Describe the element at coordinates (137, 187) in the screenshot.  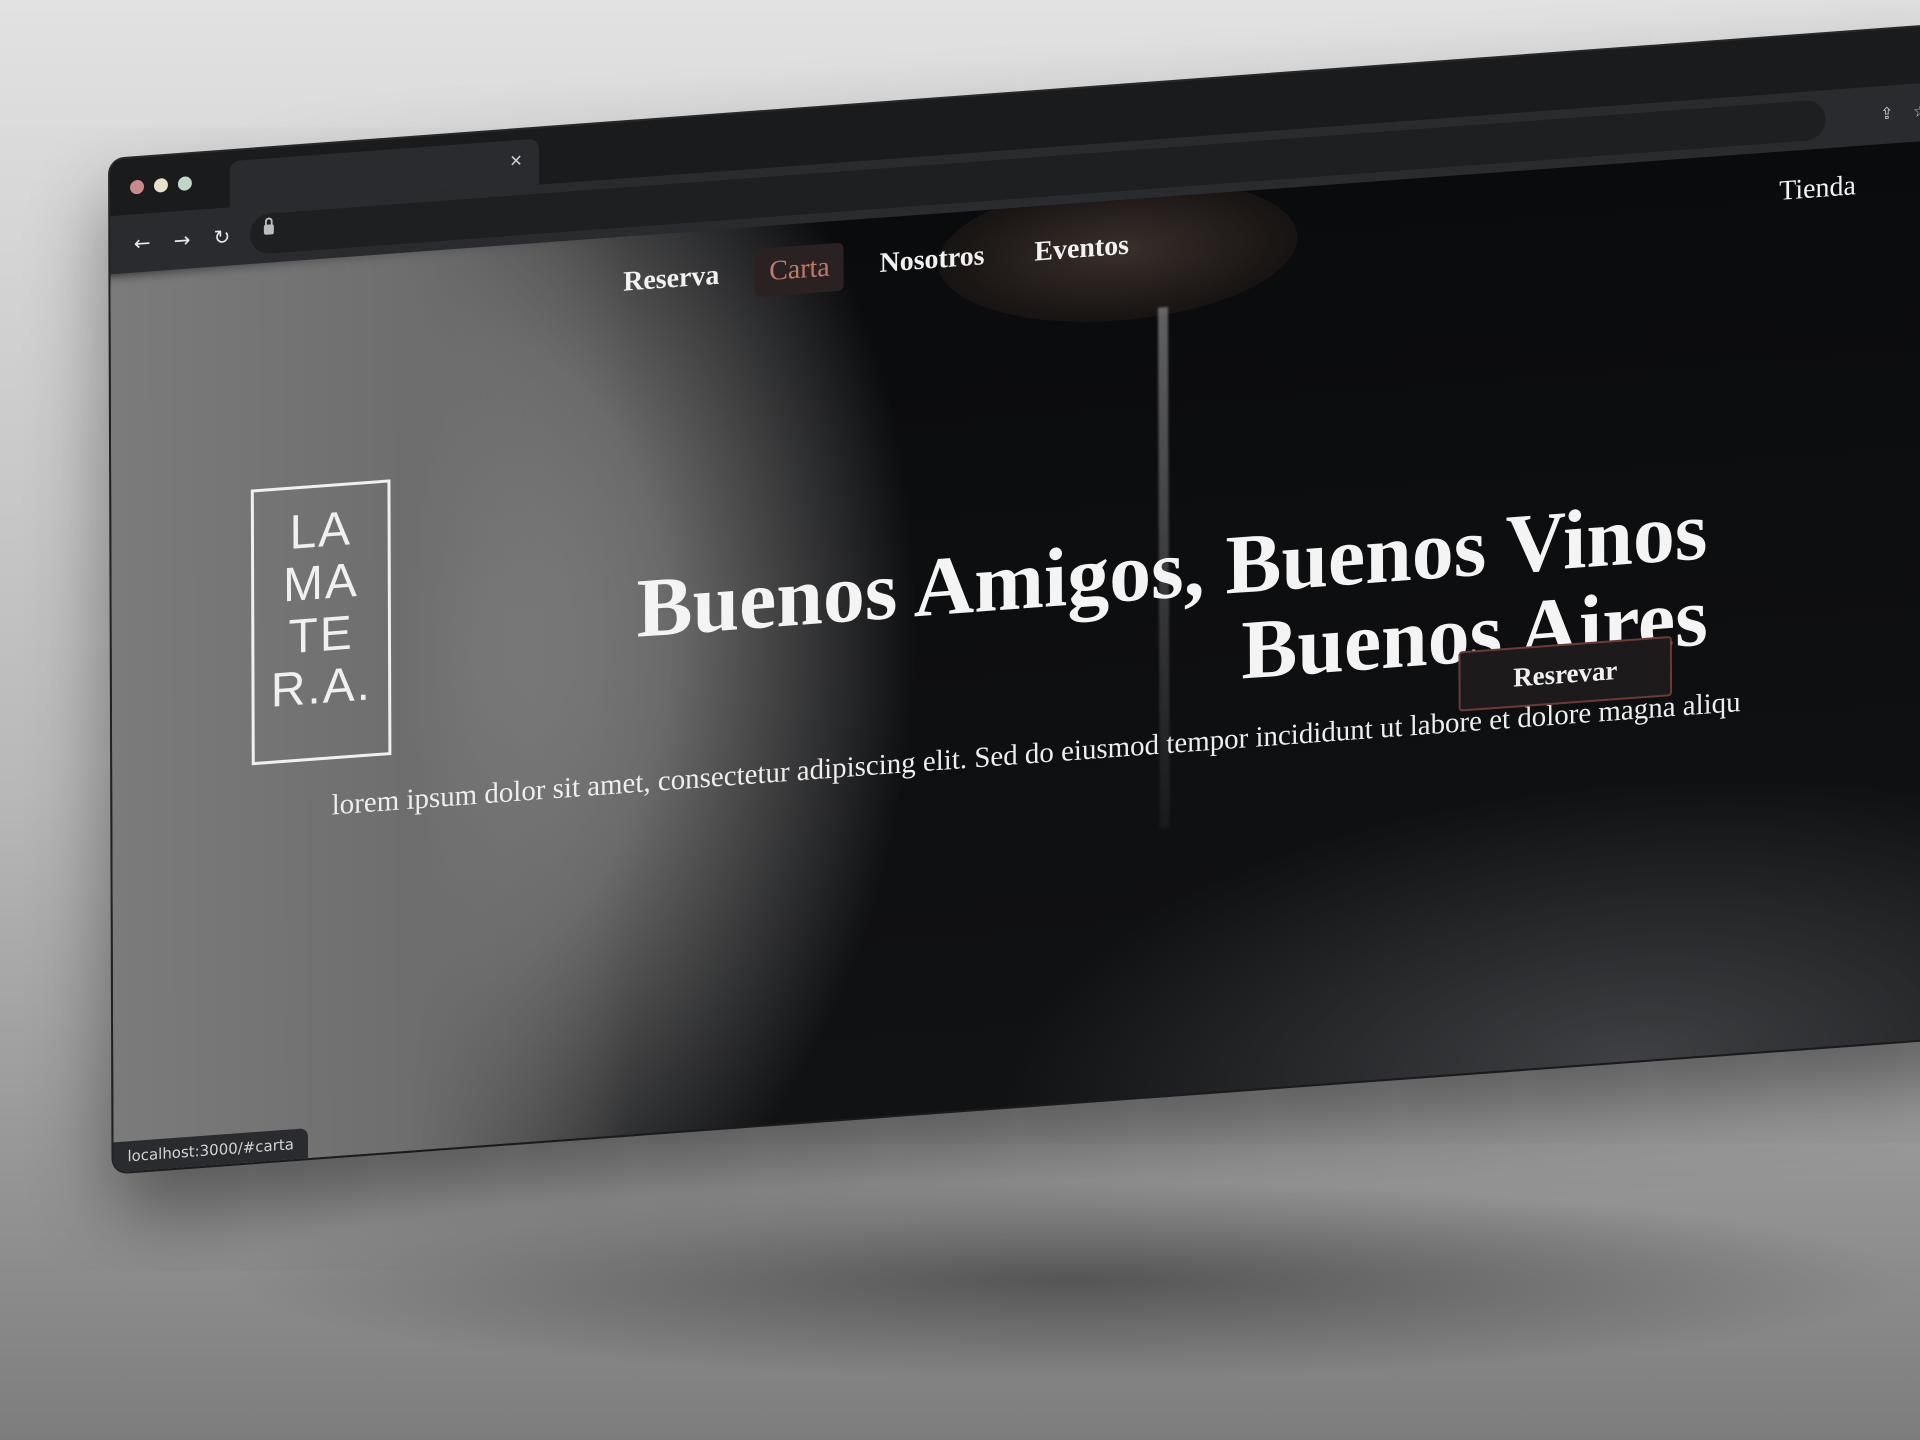
I see `close-window-button` at that location.